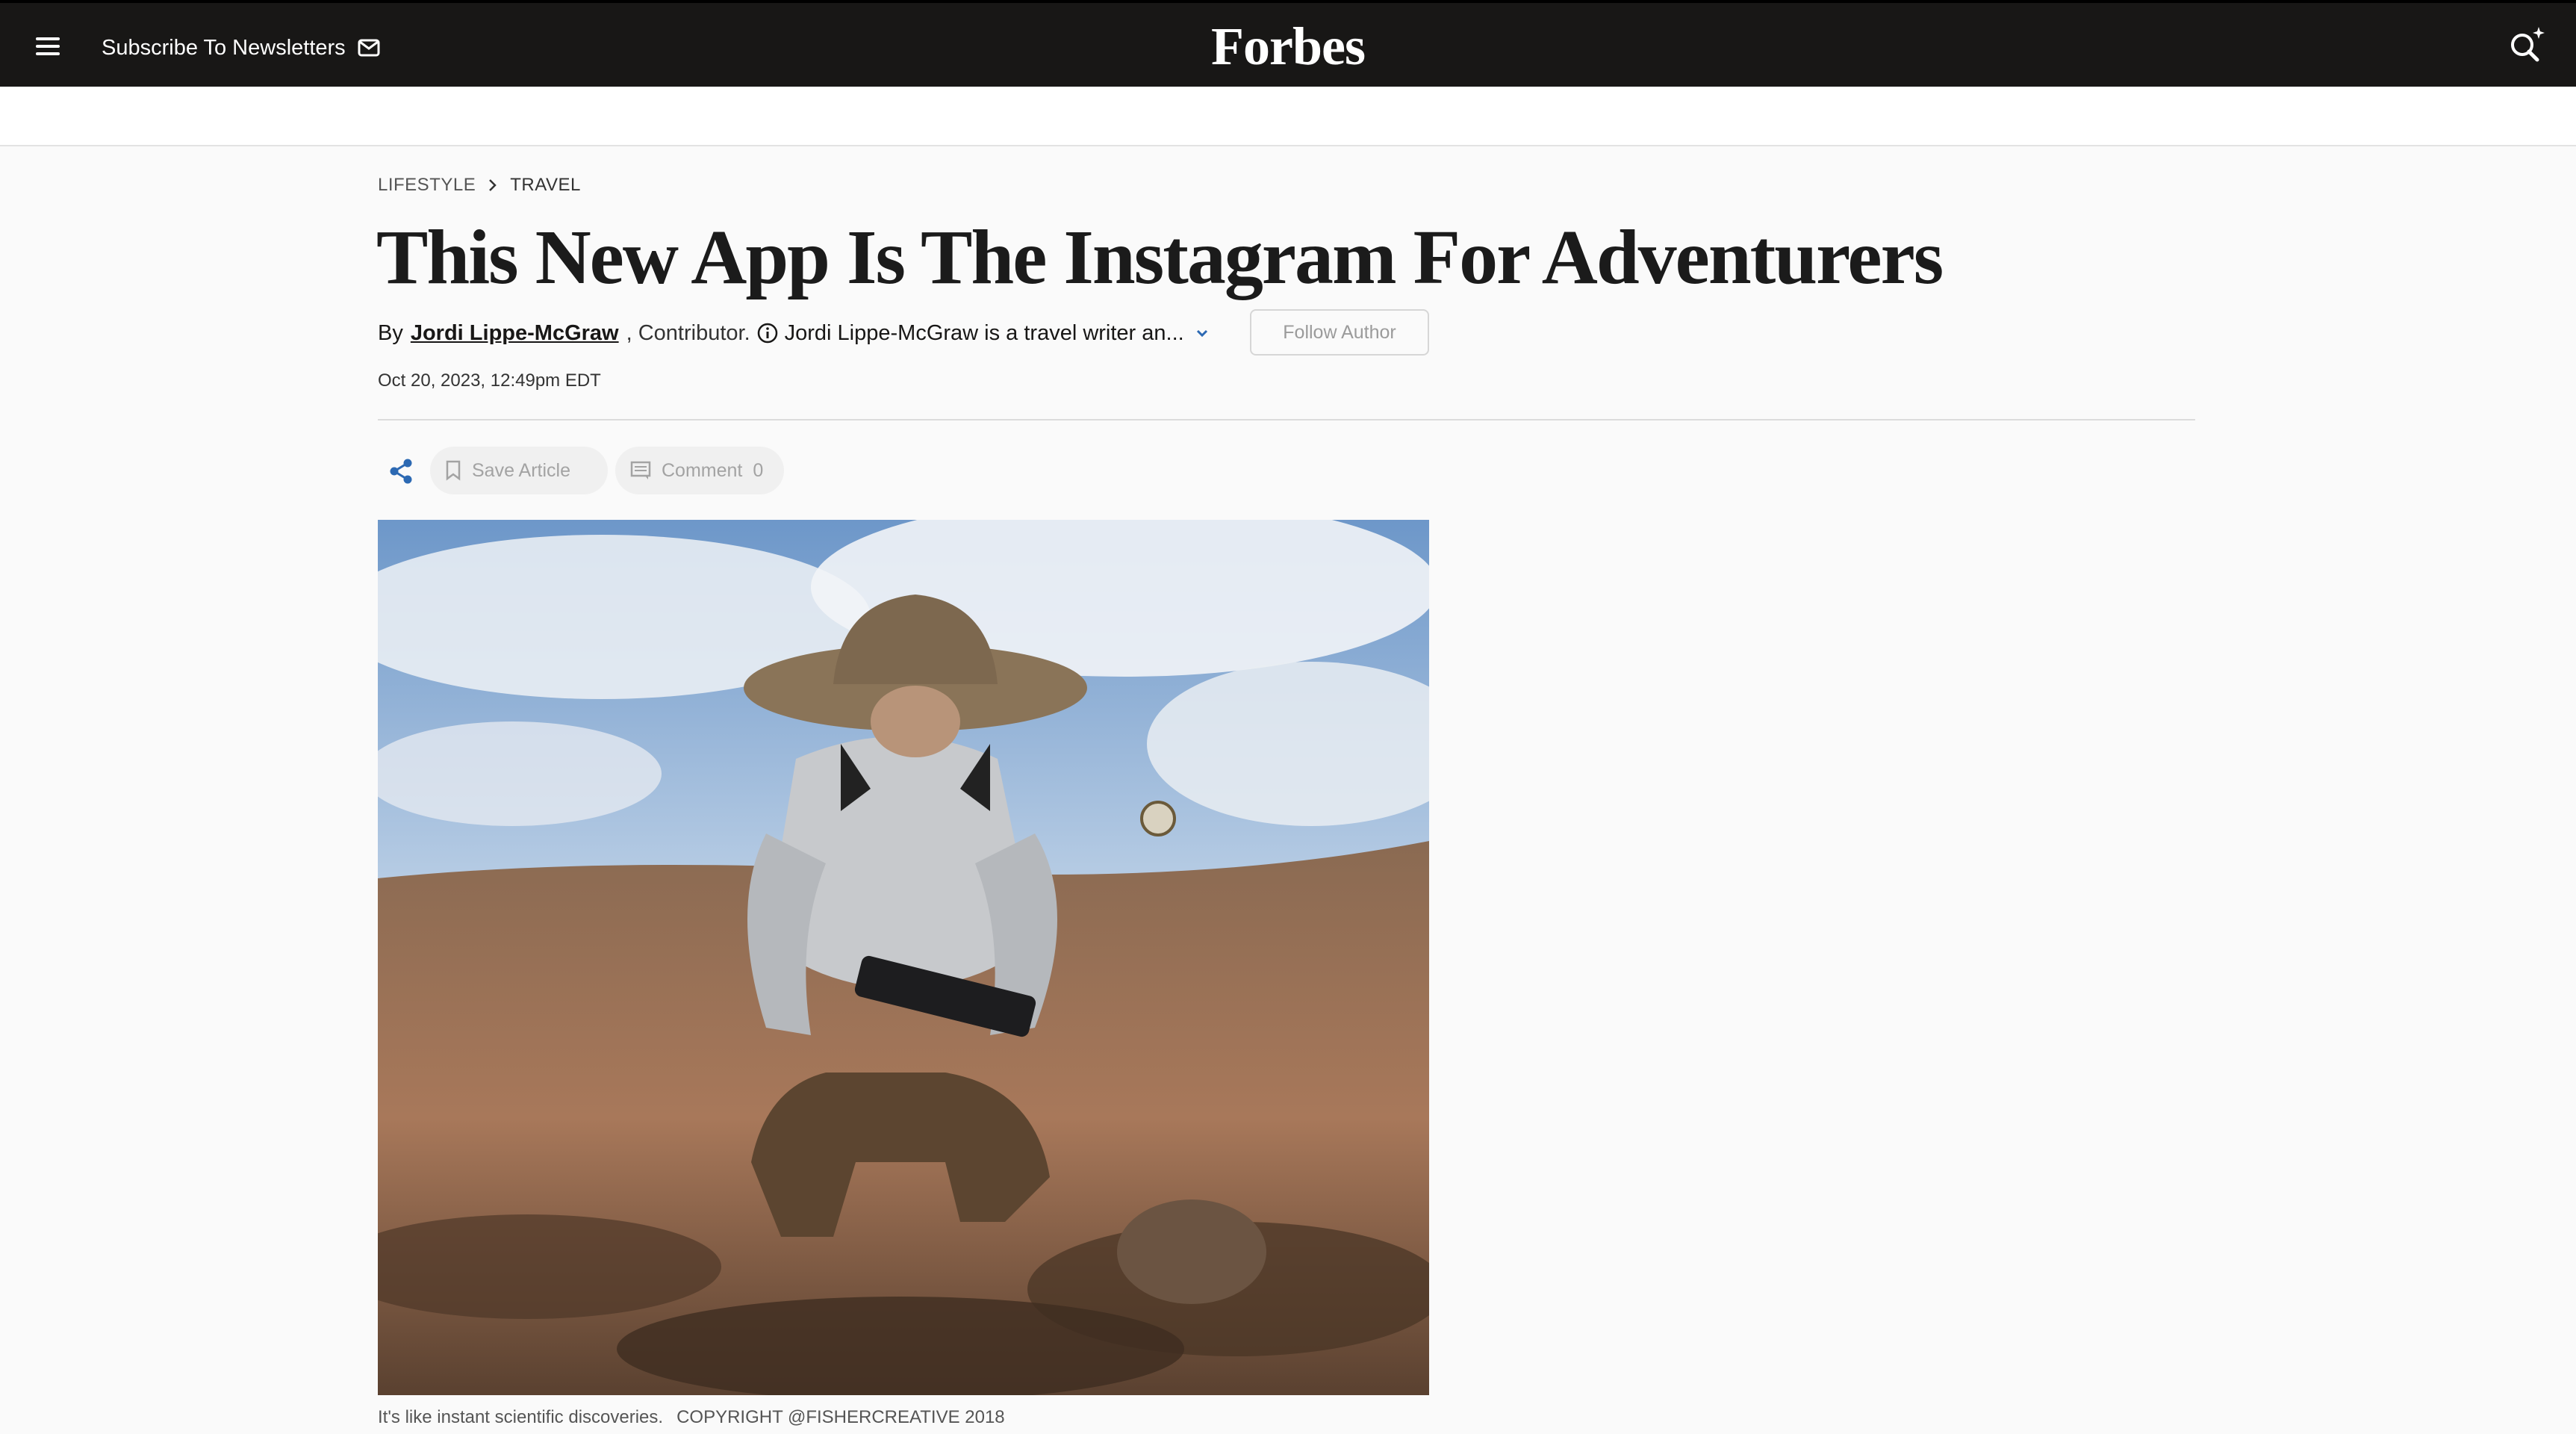 The image size is (2576, 1434). I want to click on breadcrumb: LIFESTYLE TRAVEL, so click(479, 185).